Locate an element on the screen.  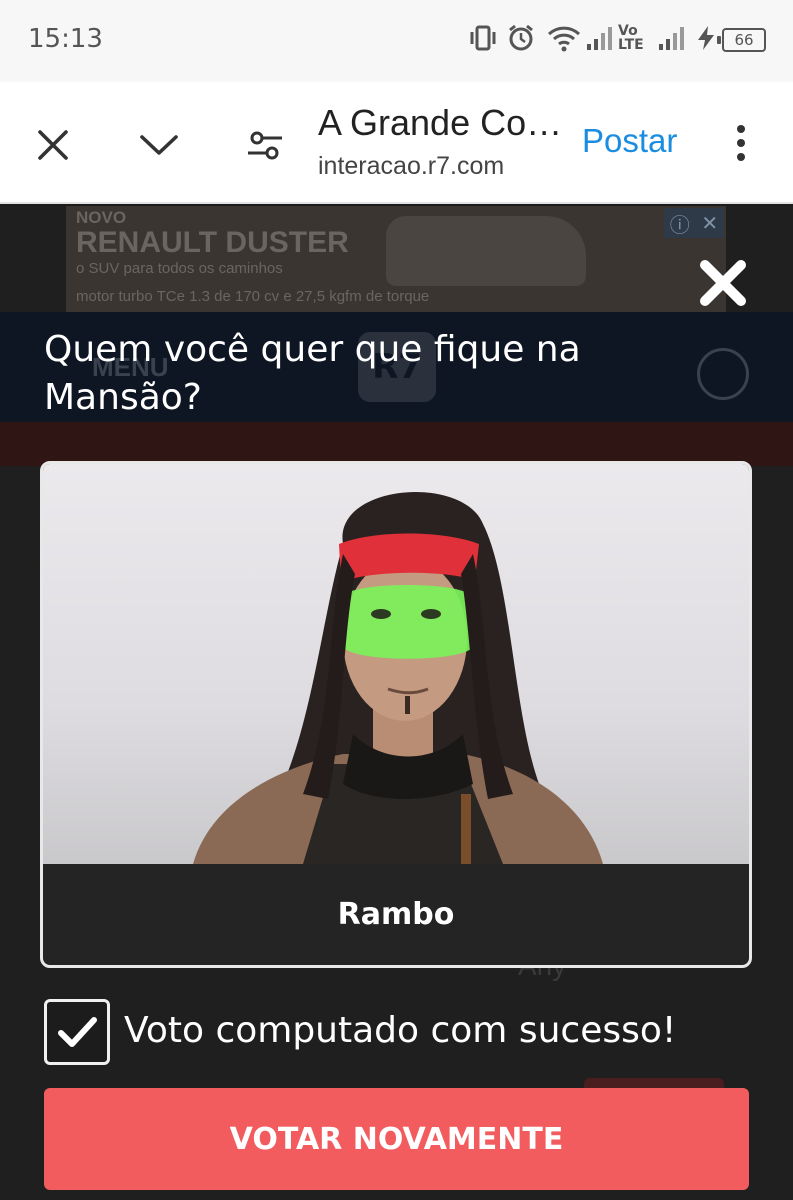
close-icon: ✕ is located at coordinates (710, 223).